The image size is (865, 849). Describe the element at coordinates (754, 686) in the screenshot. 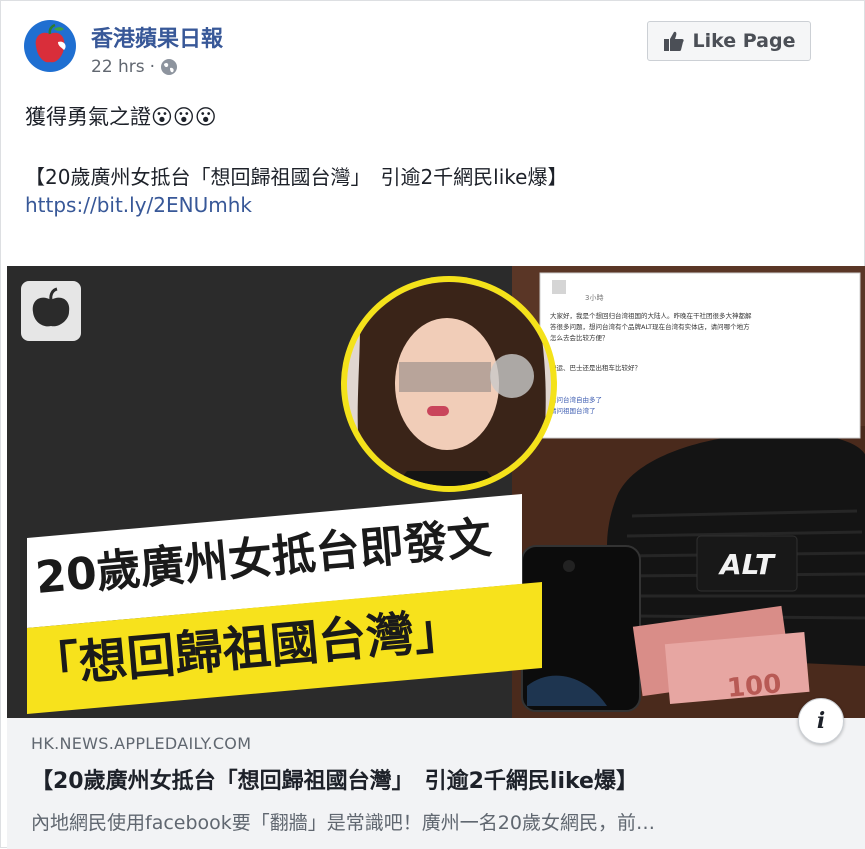

I see `svg-text: 100` at that location.